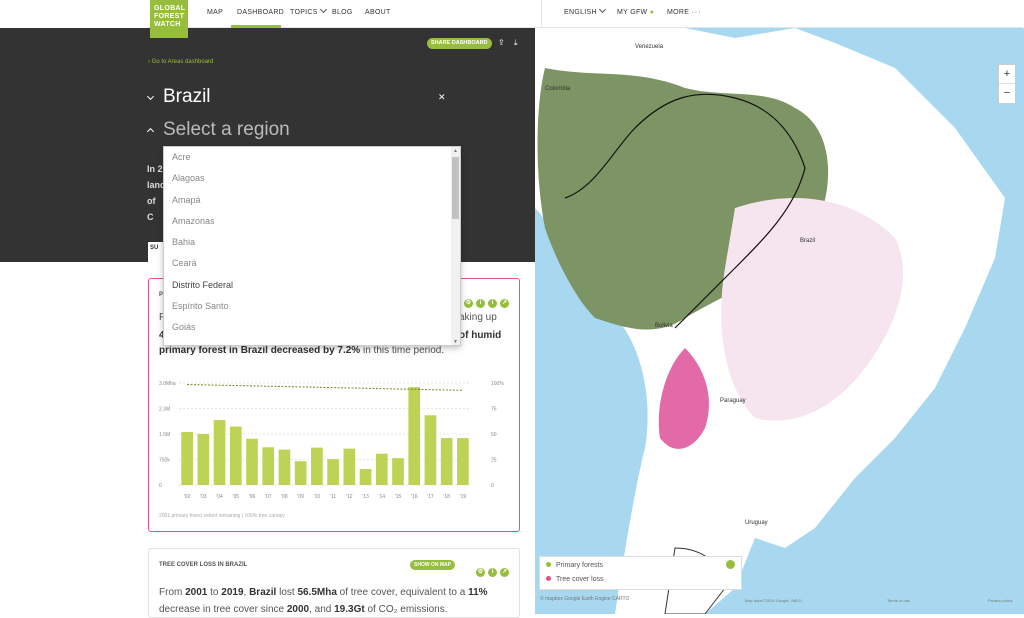 Image resolution: width=1024 pixels, height=618 pixels. I want to click on more-menu: MORE ···, so click(684, 12).